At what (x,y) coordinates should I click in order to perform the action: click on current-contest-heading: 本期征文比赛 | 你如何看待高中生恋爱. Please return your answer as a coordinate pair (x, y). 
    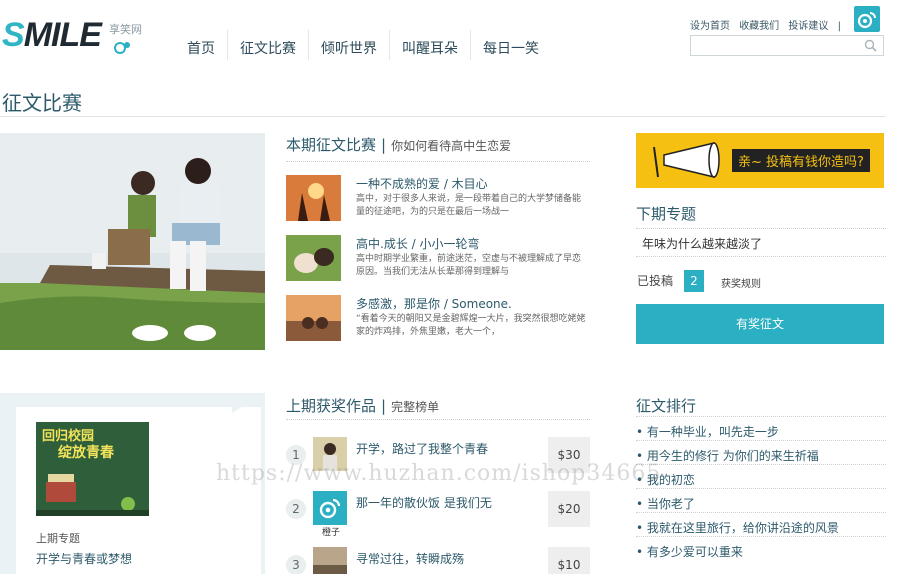
    Looking at the image, I should click on (398, 144).